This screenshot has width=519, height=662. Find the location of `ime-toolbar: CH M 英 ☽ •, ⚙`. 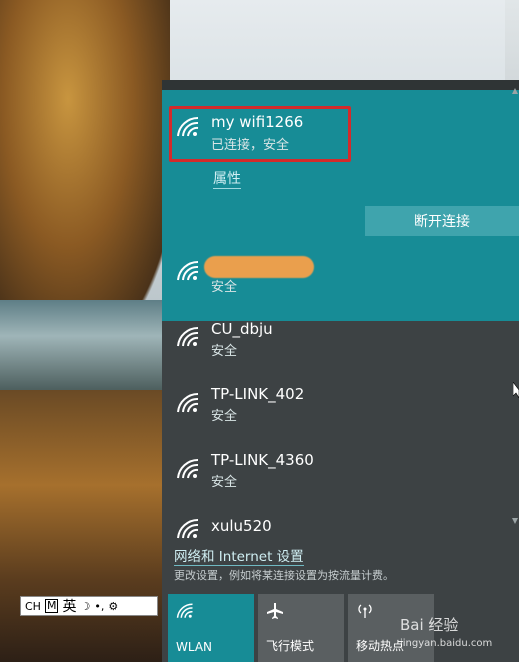

ime-toolbar: CH M 英 ☽ •, ⚙ is located at coordinates (89, 606).